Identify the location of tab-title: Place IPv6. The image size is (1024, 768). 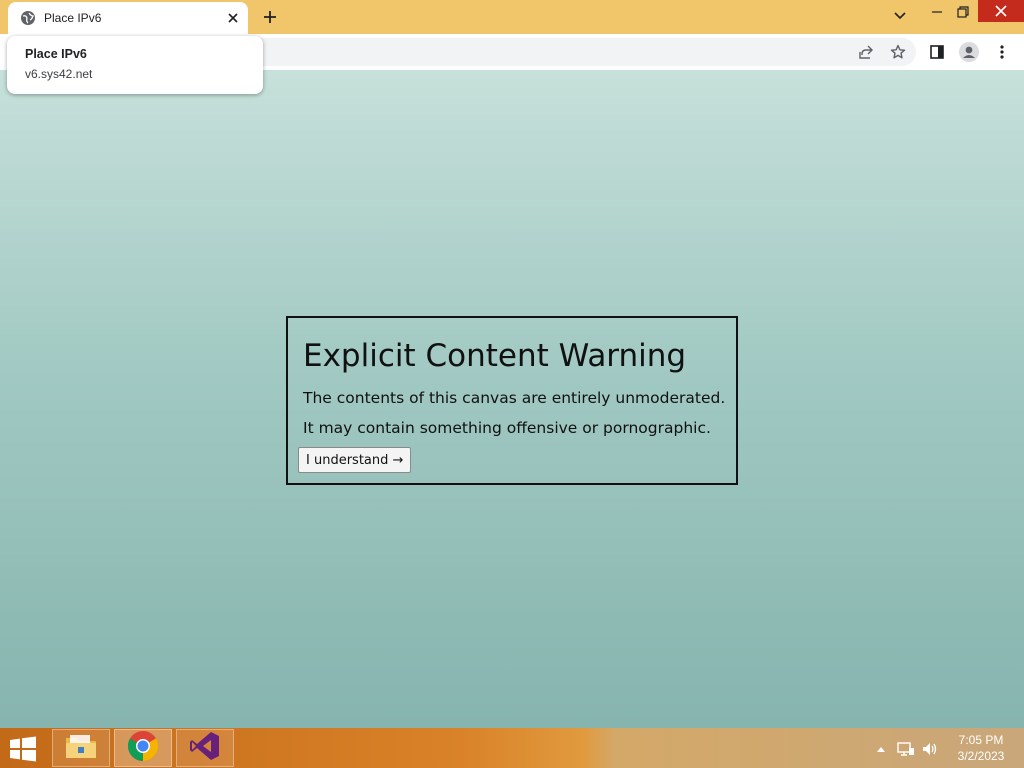
(73, 18).